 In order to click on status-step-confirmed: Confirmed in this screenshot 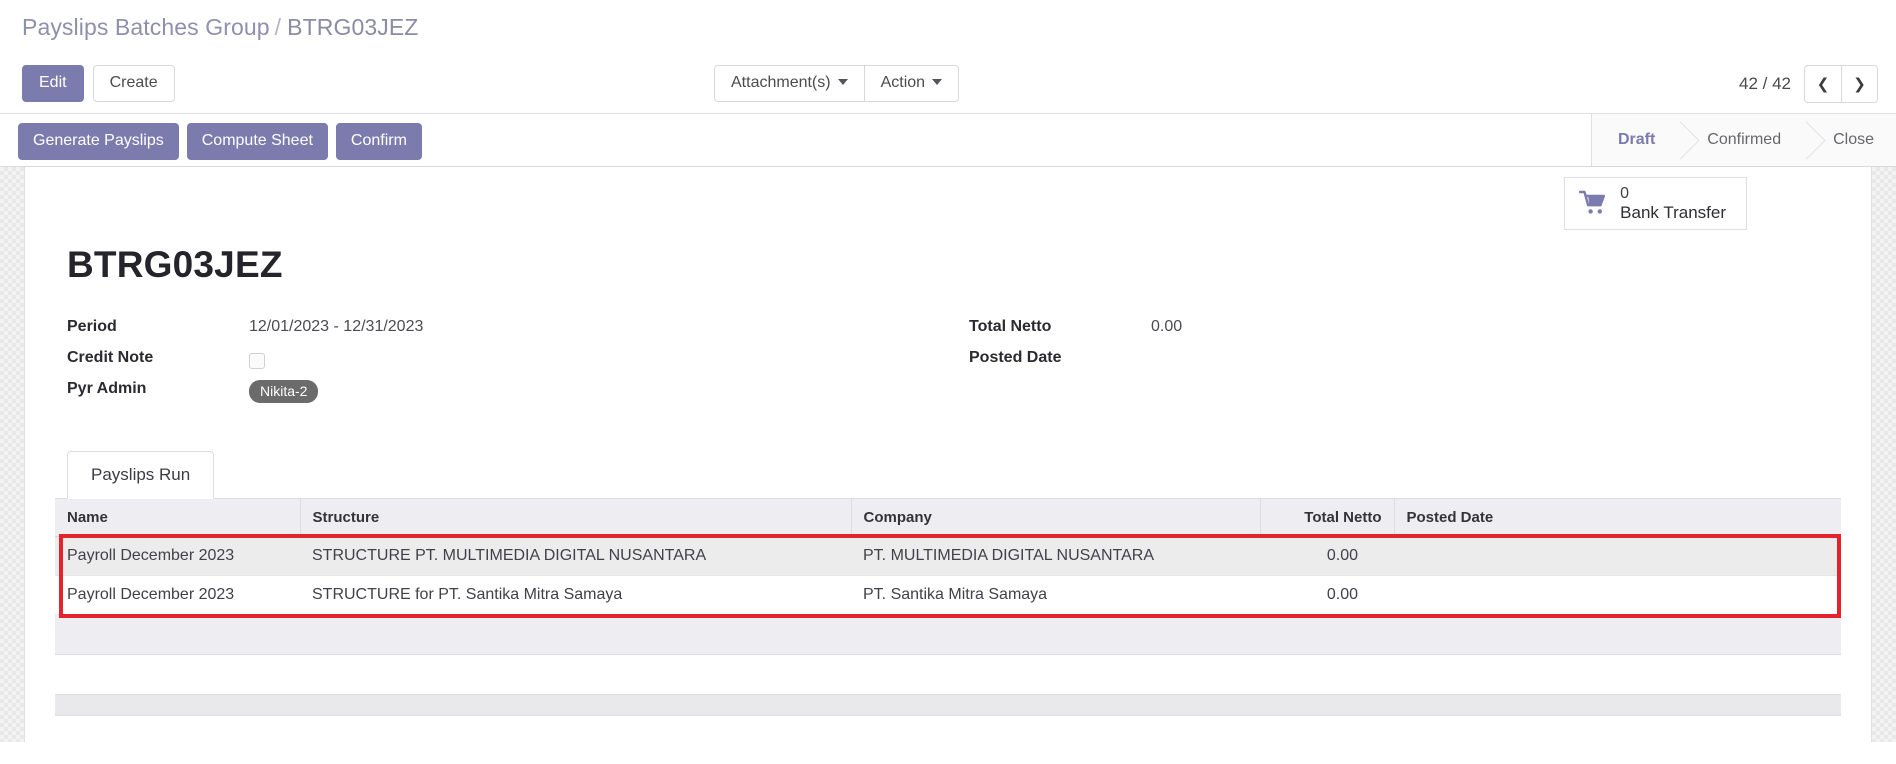, I will do `click(1744, 140)`.